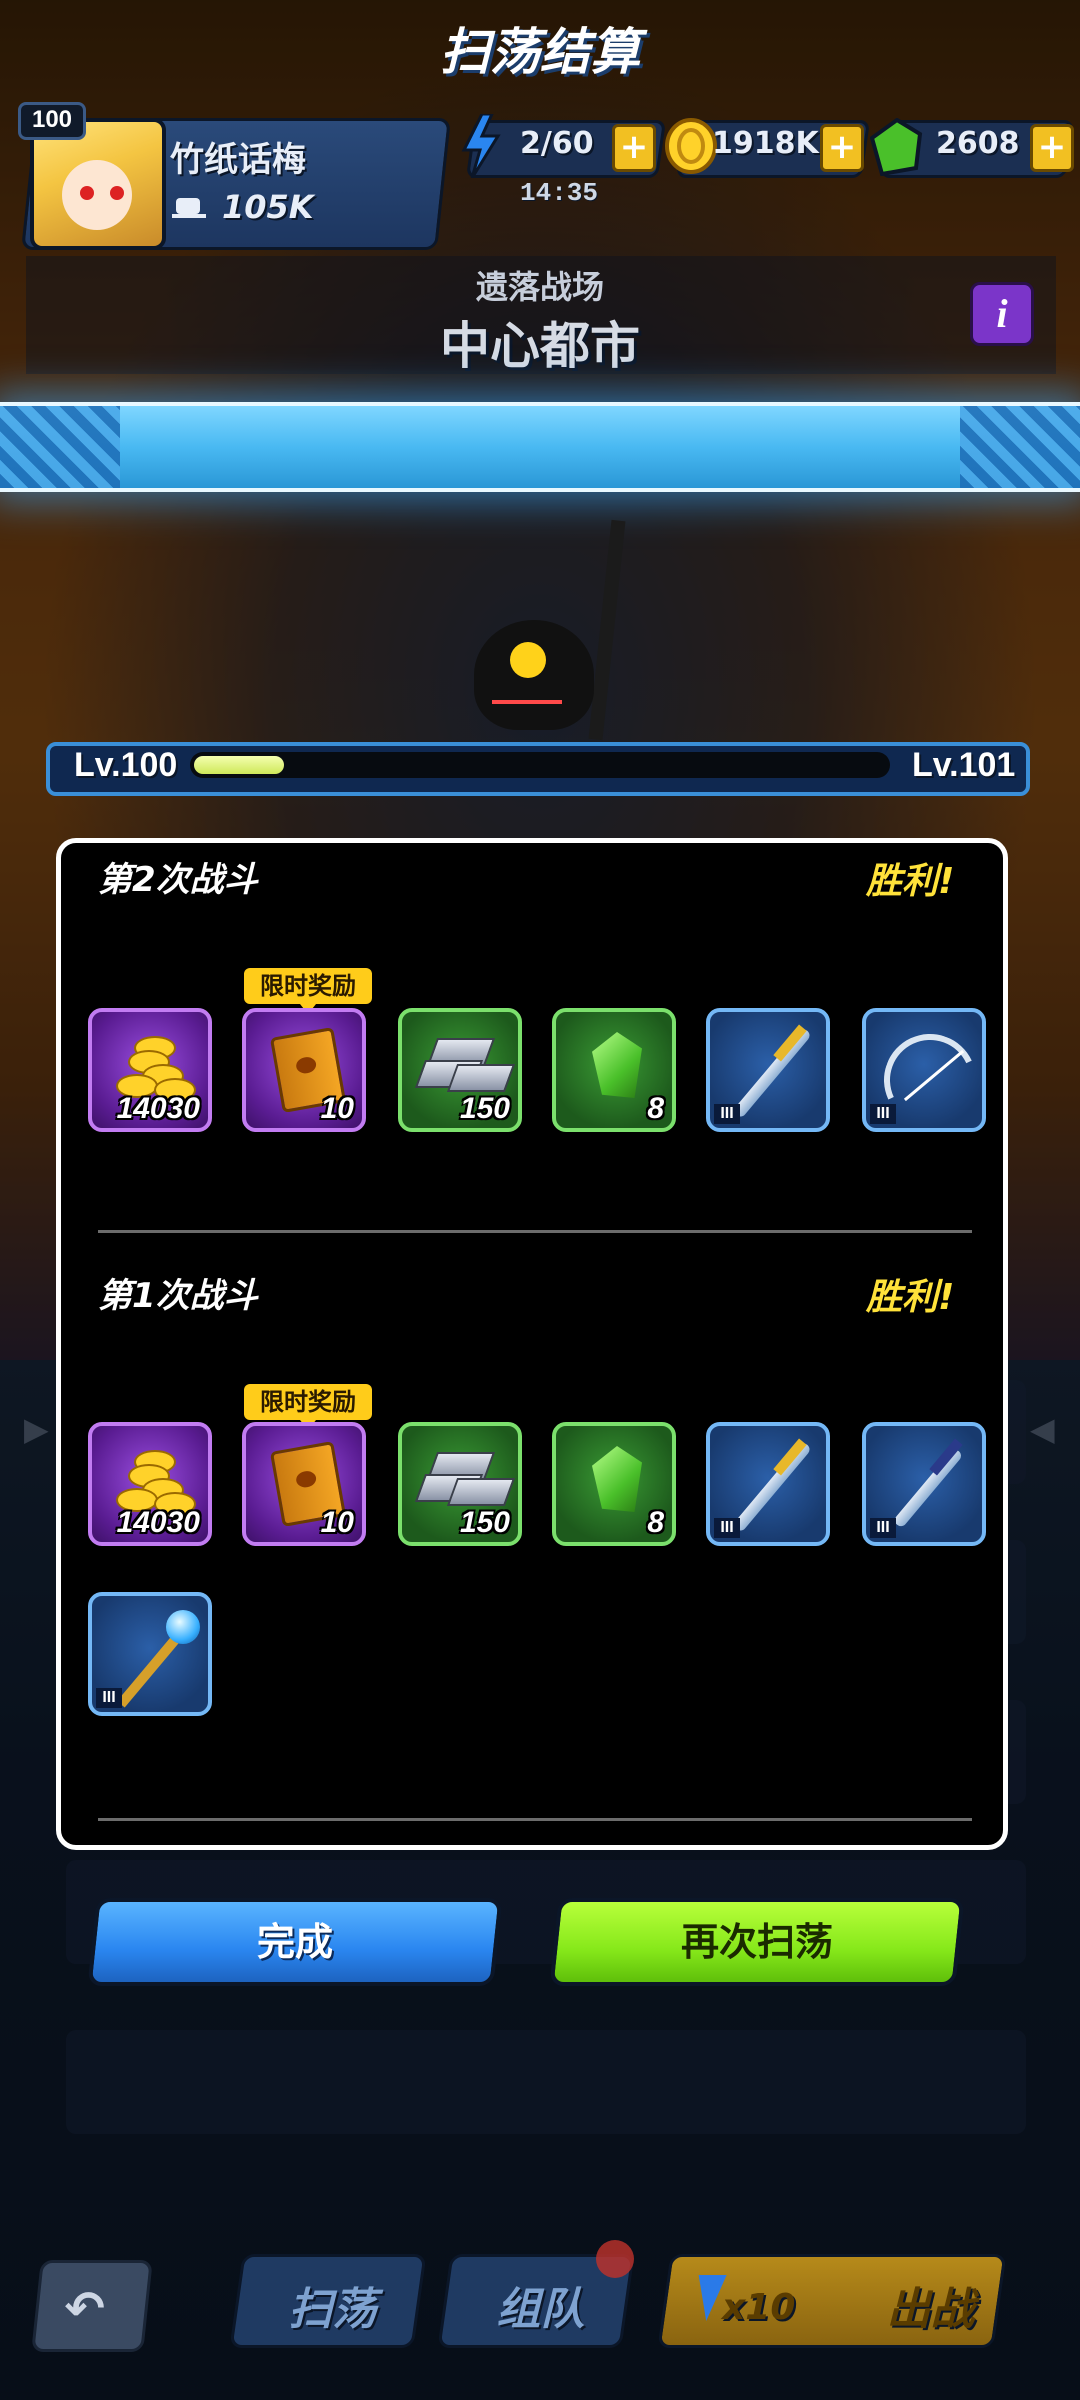 This screenshot has width=1080, height=2400. Describe the element at coordinates (527, 692) in the screenshot. I see `monster-mouth` at that location.